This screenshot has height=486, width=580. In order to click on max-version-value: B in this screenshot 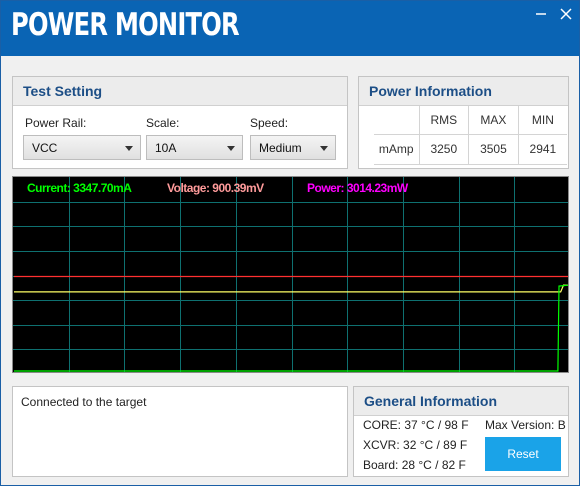, I will do `click(561, 425)`.